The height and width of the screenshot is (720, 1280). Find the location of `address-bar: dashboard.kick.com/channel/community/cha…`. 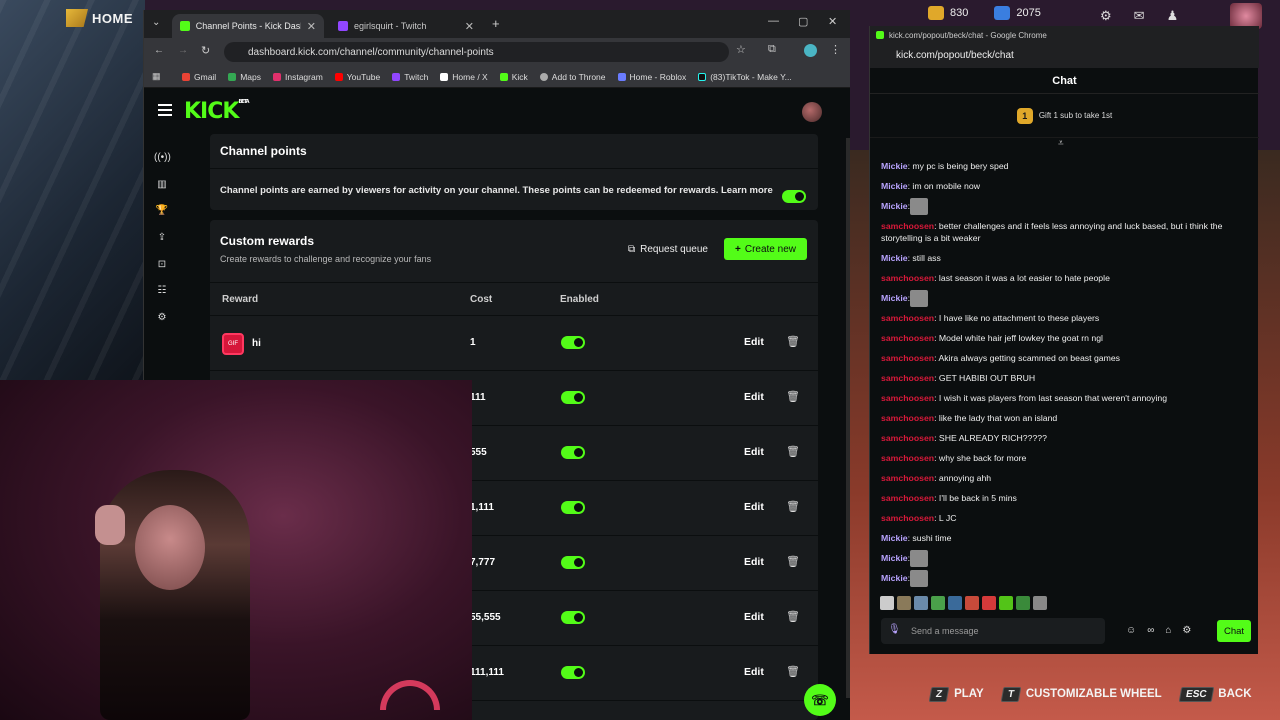

address-bar: dashboard.kick.com/channel/community/cha… is located at coordinates (476, 52).